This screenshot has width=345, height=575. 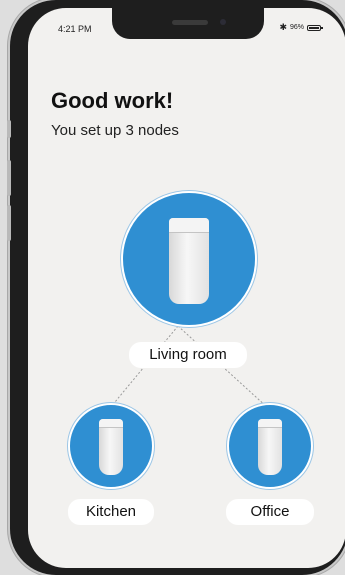 What do you see at coordinates (9, 129) in the screenshot?
I see `side-button-mute` at bounding box center [9, 129].